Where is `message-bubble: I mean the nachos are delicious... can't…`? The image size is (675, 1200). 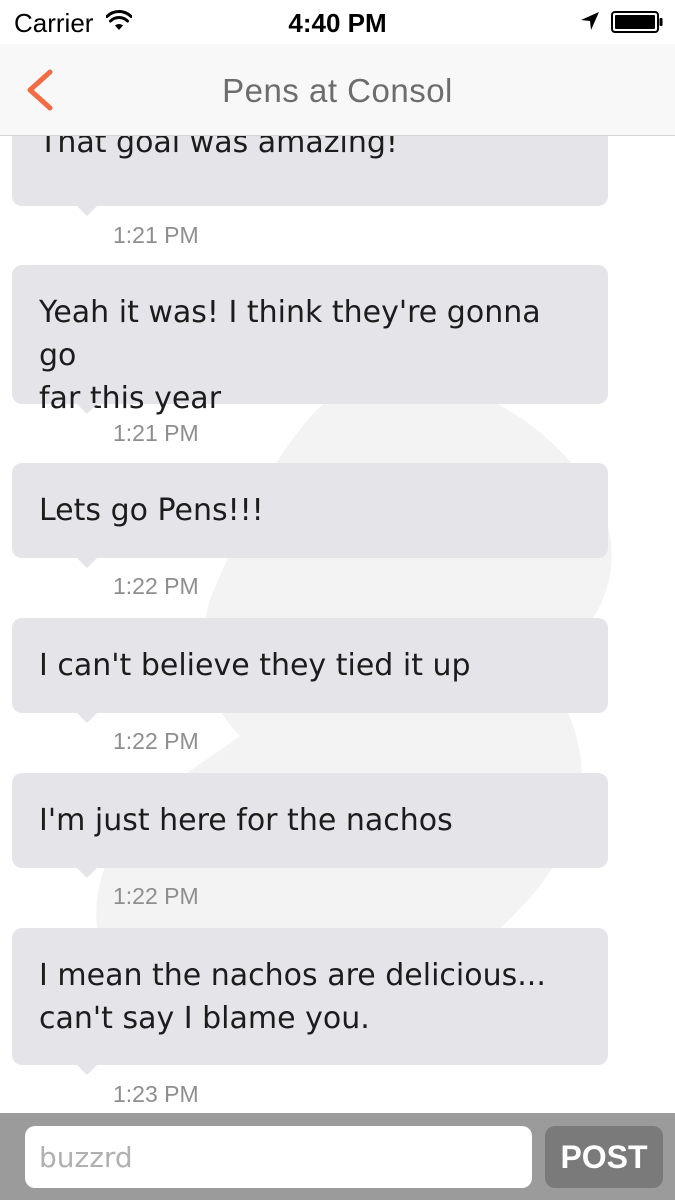 message-bubble: I mean the nachos are delicious... can't… is located at coordinates (310, 1001).